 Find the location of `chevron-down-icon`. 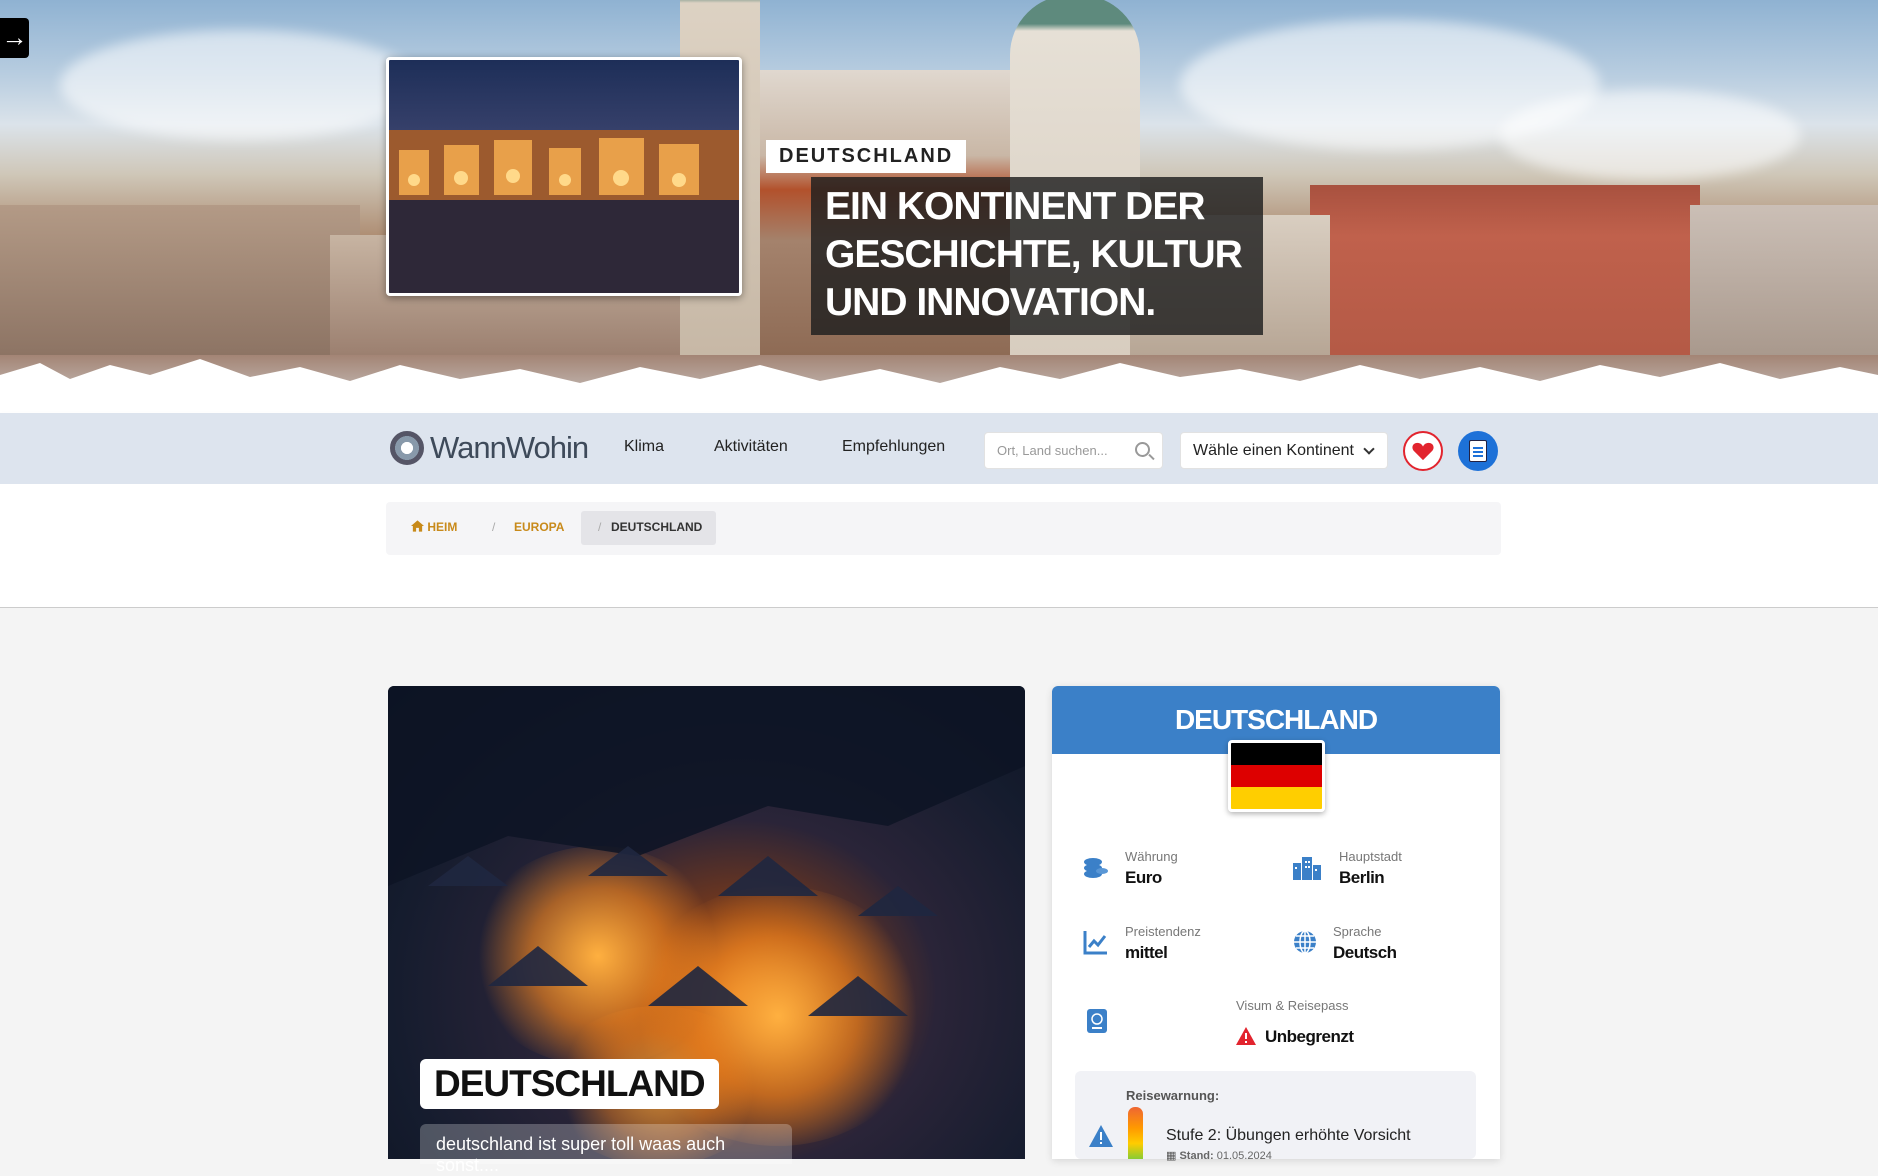

chevron-down-icon is located at coordinates (1369, 449).